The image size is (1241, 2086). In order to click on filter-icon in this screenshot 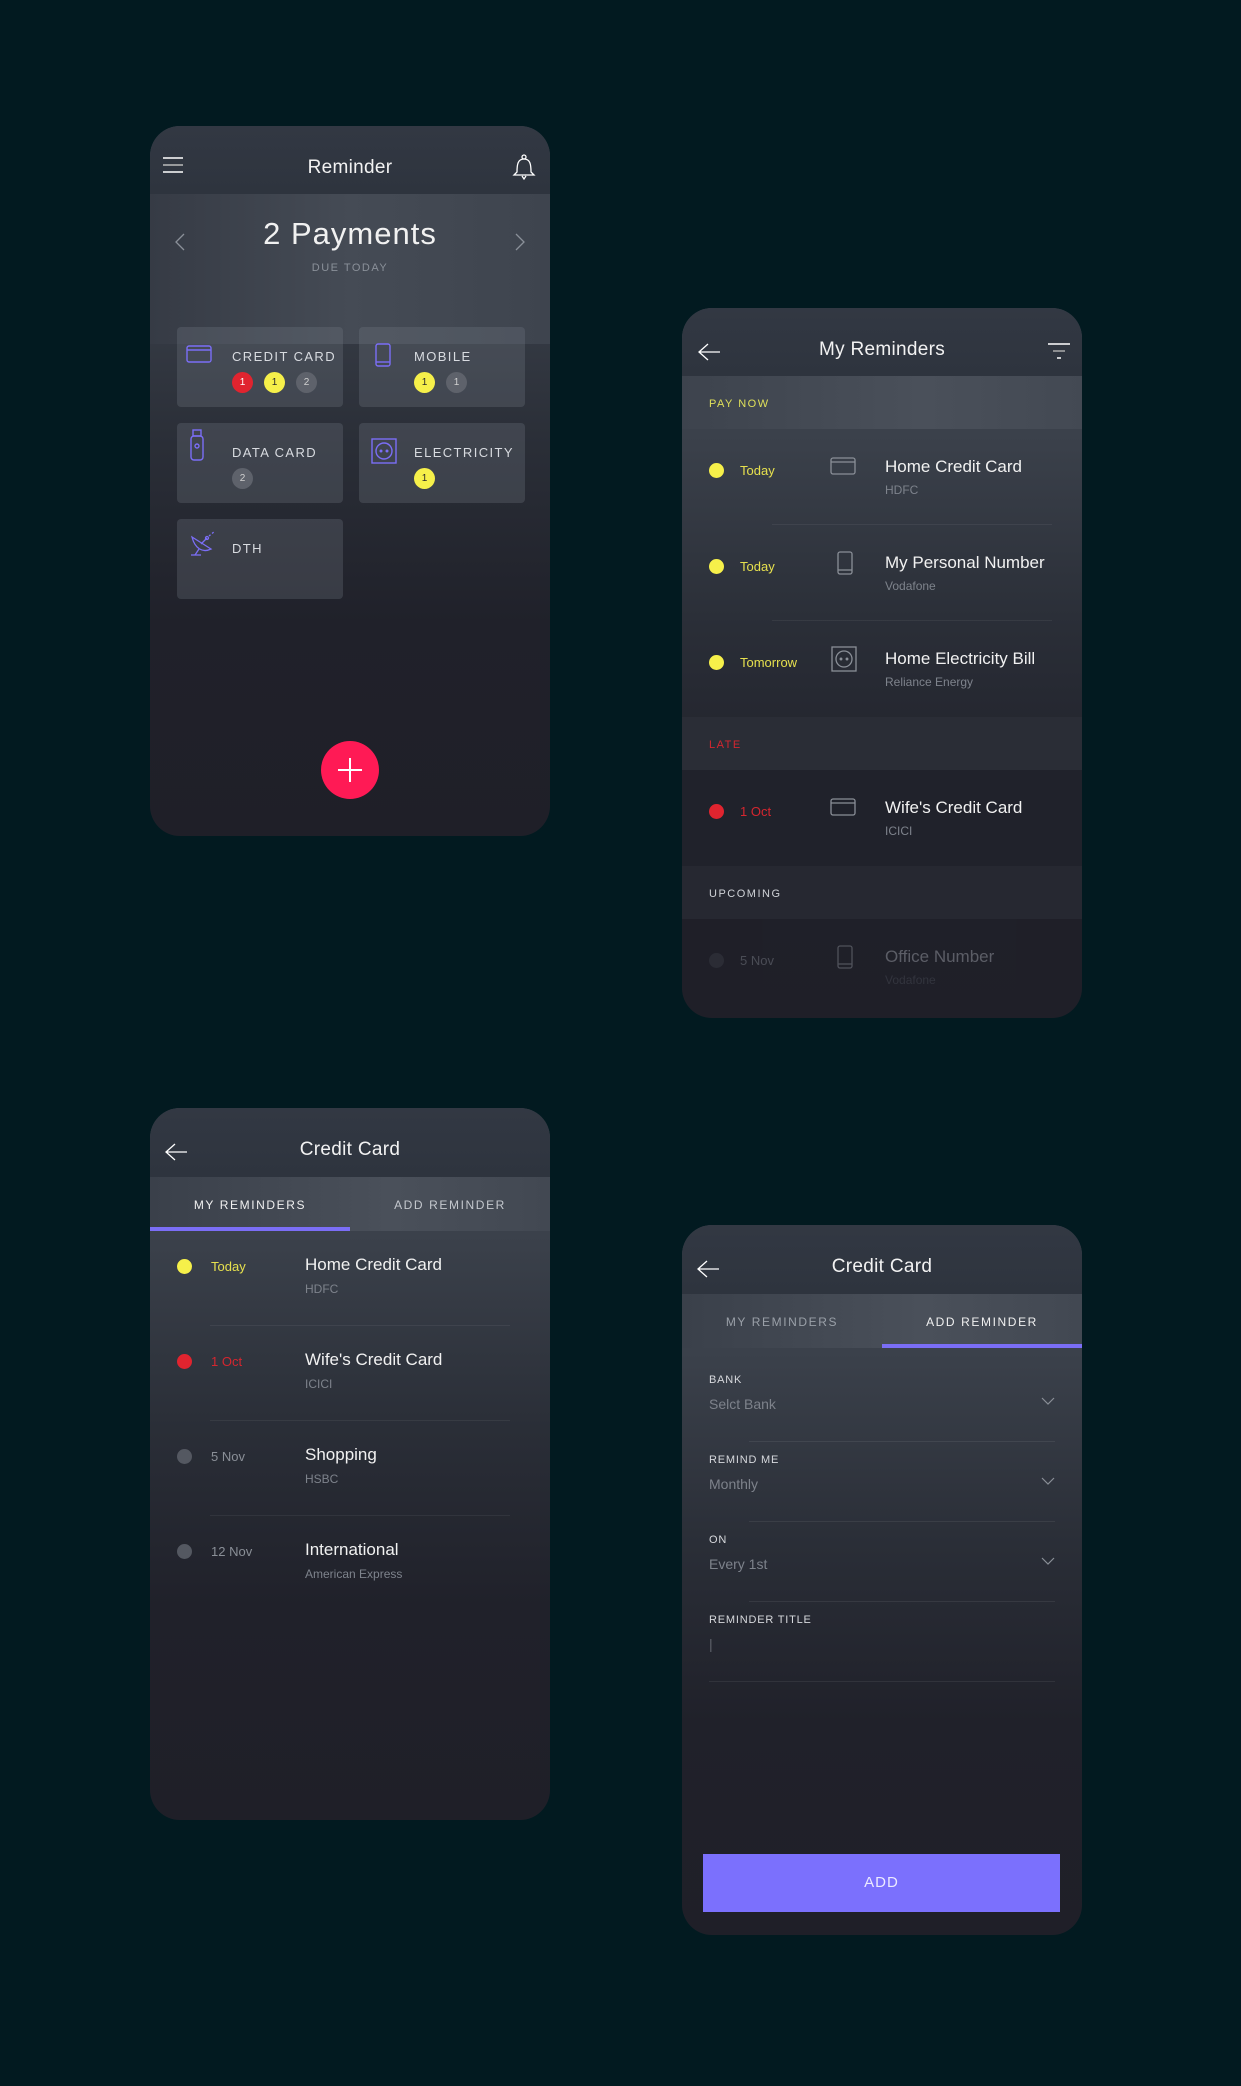, I will do `click(1059, 354)`.